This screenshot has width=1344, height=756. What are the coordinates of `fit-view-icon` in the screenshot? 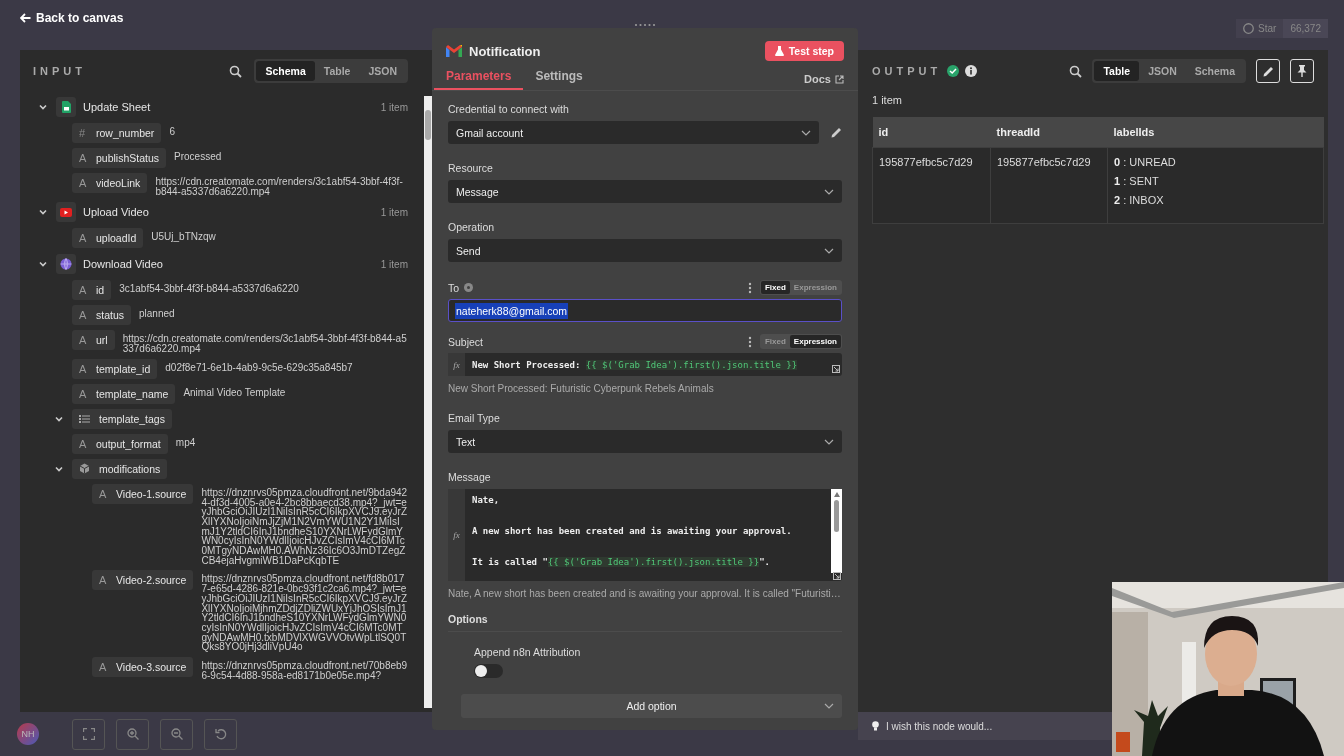 It's located at (88, 734).